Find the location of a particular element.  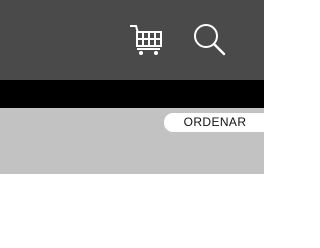

shopping-cart-icon is located at coordinates (146, 40).